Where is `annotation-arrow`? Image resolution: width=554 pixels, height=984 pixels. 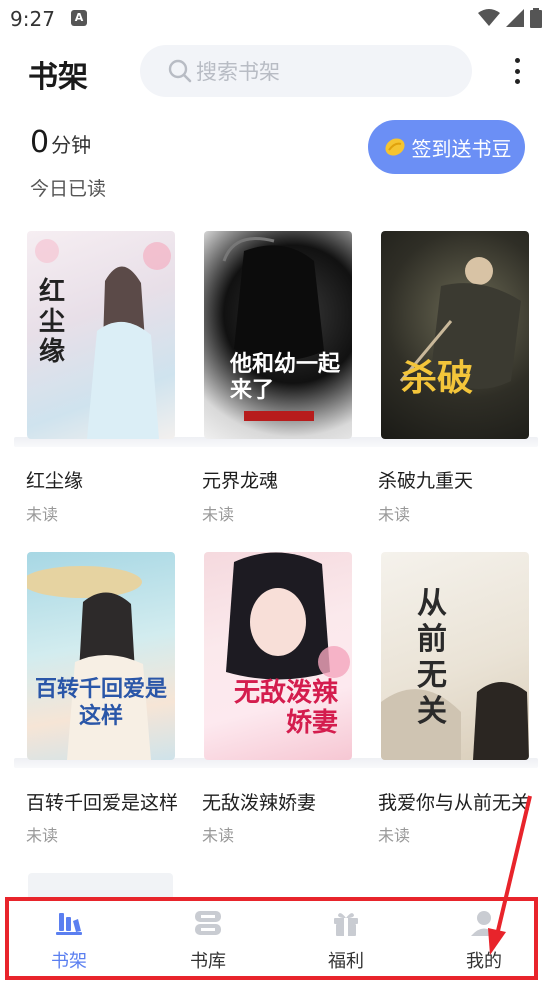
annotation-arrow is located at coordinates (510, 875).